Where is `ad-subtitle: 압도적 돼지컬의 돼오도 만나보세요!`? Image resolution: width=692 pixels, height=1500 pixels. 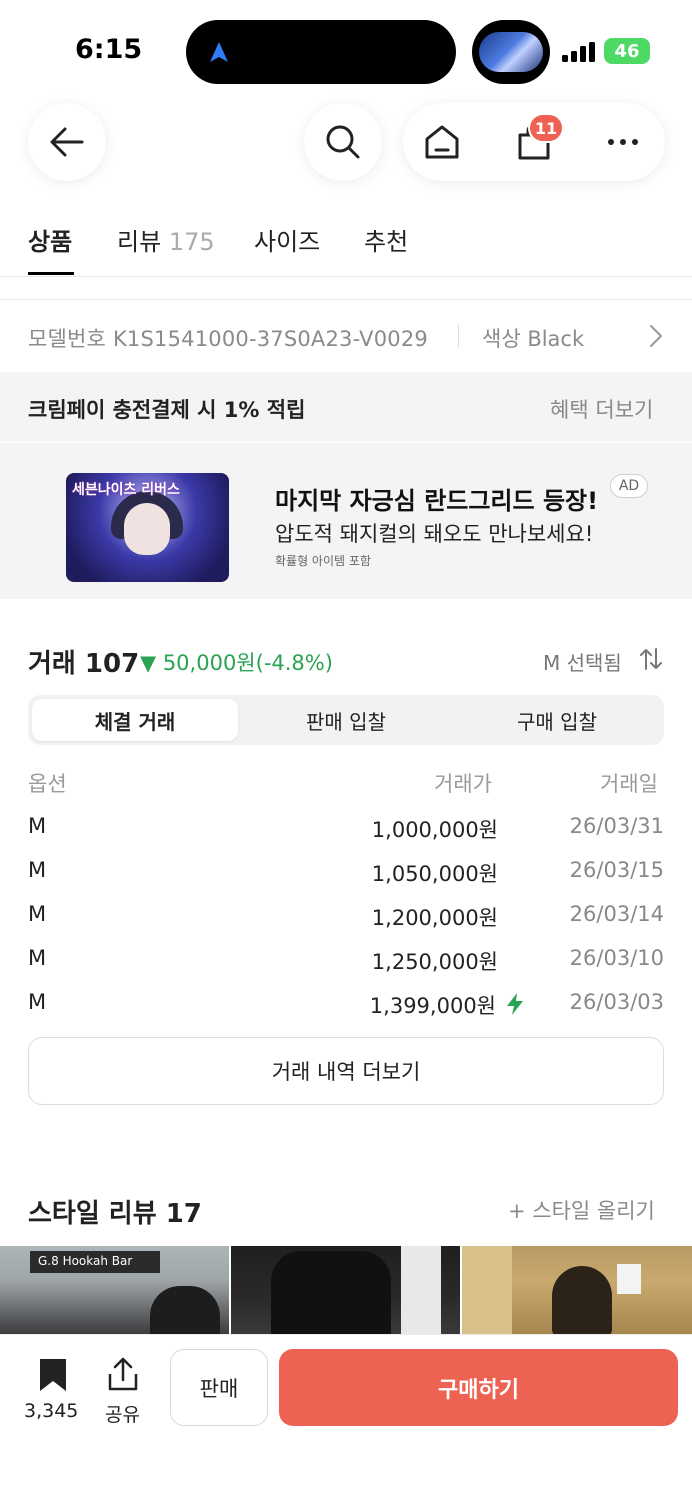 ad-subtitle: 압도적 돼지컬의 돼오도 만나보세요! is located at coordinates (434, 534).